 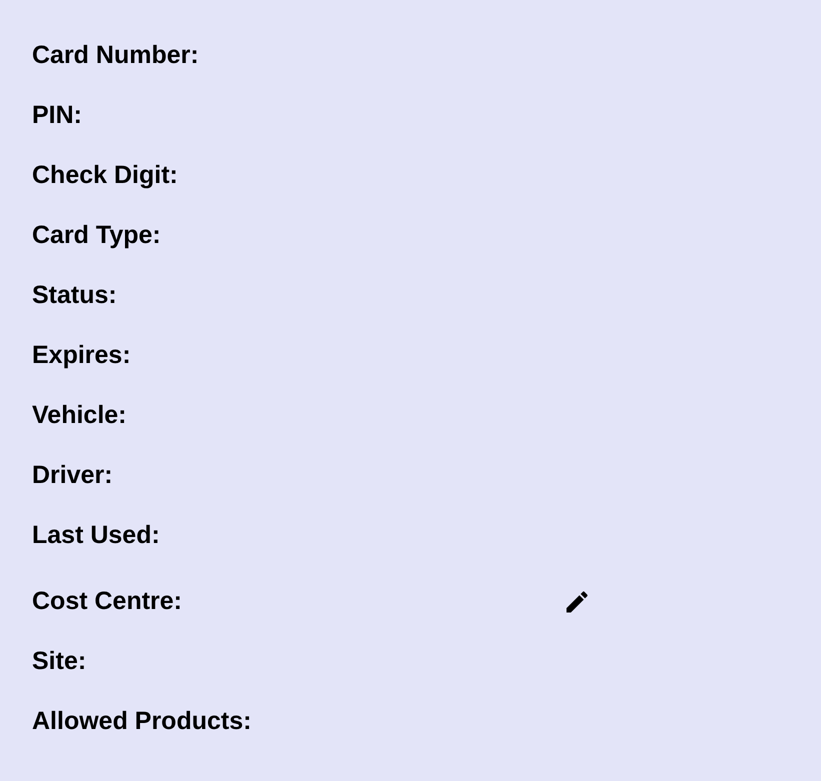 I want to click on field-label: Check Digit:, so click(x=105, y=175).